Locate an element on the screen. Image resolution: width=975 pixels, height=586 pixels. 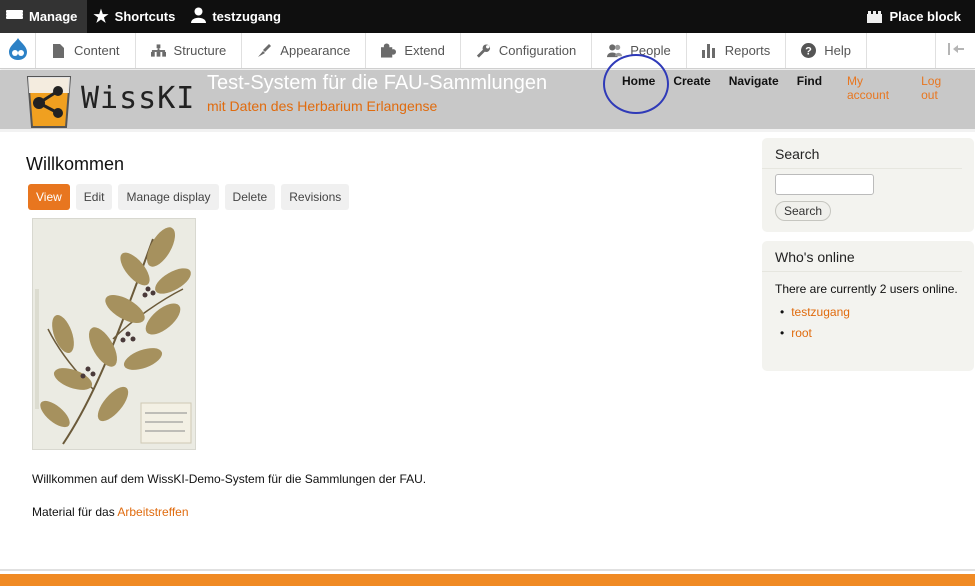
tray-item-label: Reports is located at coordinates (747, 50).